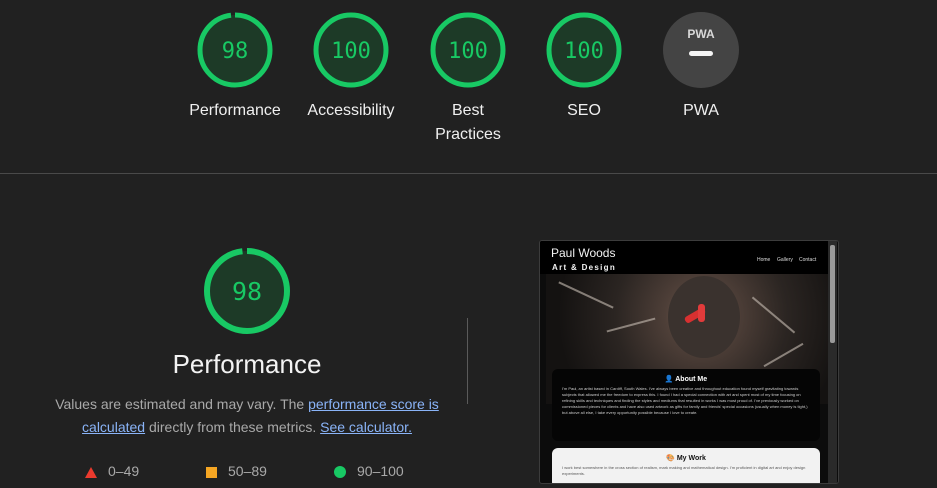 Image resolution: width=937 pixels, height=488 pixels. What do you see at coordinates (467, 110) in the screenshot?
I see `best-practices-label-line1: Best` at bounding box center [467, 110].